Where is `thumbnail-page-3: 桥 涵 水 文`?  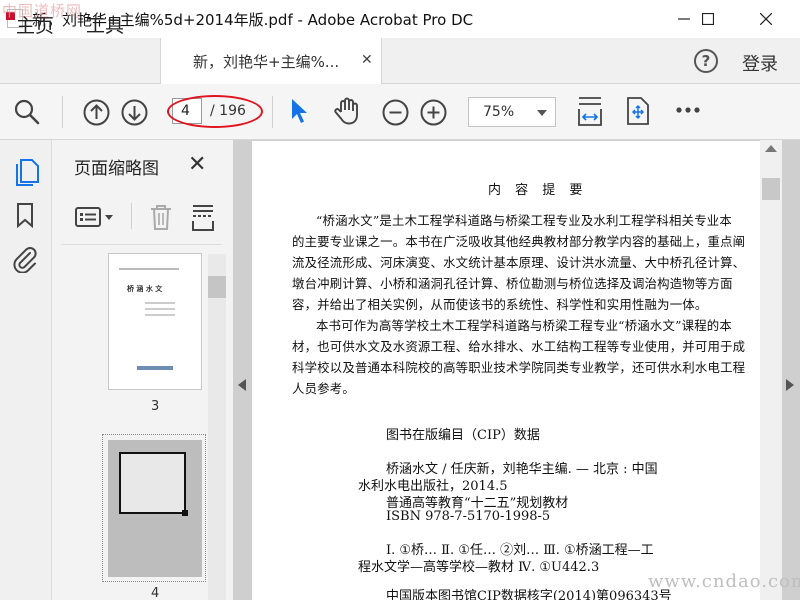
thumbnail-page-3: 桥 涵 水 文 is located at coordinates (155, 321).